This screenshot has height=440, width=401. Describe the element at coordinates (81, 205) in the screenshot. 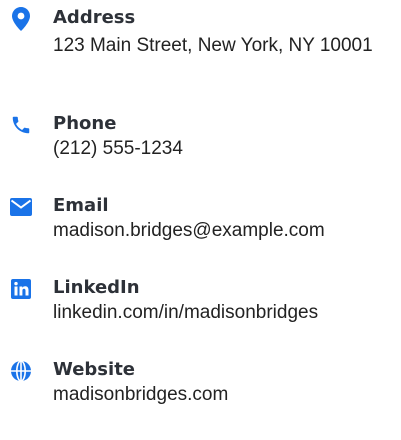

I see `email-label: Email` at that location.